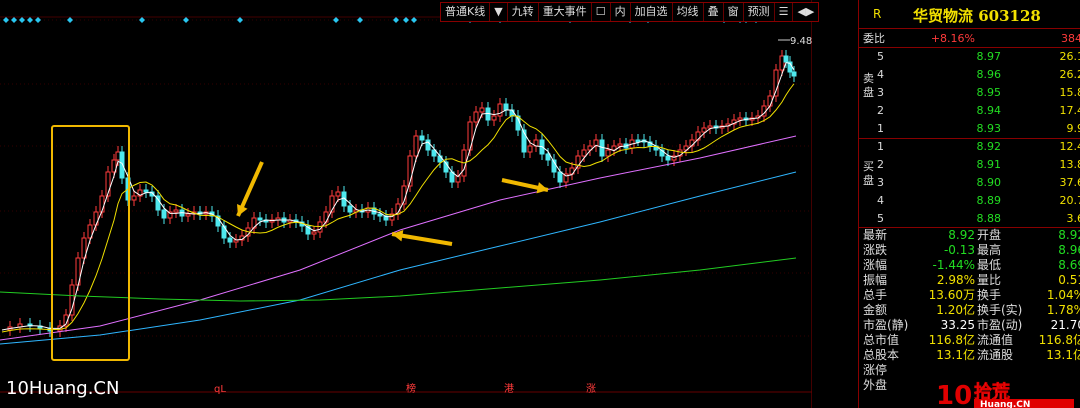  Describe the element at coordinates (995, 340) in the screenshot. I see `stat-key: 流通值` at that location.